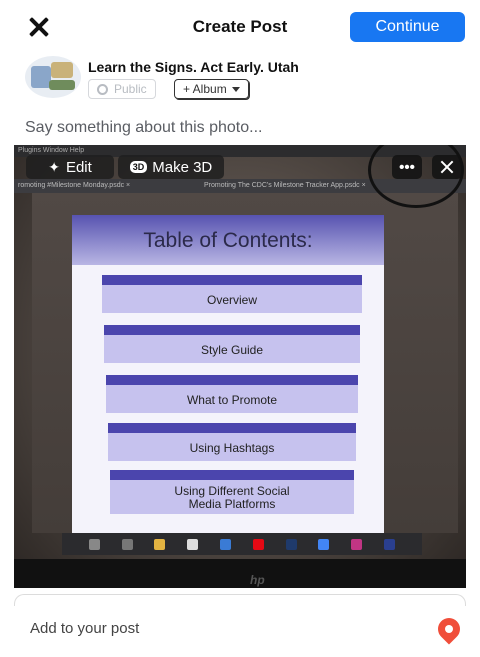  Describe the element at coordinates (193, 67) in the screenshot. I see `page-name: Learn the Signs. Act Early. Utah` at that location.